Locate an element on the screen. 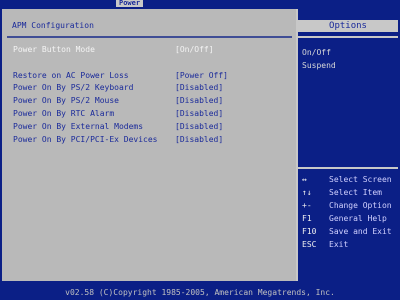 This screenshot has height=300, width=400. keyhelp-save-exit: F10 Save and Exit is located at coordinates (350, 232).